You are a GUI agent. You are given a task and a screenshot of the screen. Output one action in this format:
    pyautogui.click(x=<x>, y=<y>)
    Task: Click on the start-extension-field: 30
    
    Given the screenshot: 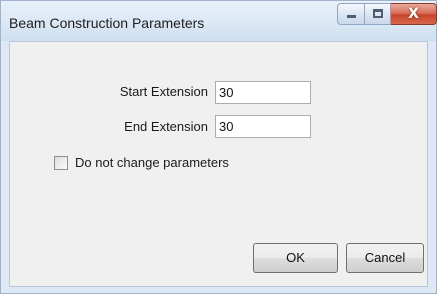 What is the action you would take?
    pyautogui.click(x=263, y=92)
    